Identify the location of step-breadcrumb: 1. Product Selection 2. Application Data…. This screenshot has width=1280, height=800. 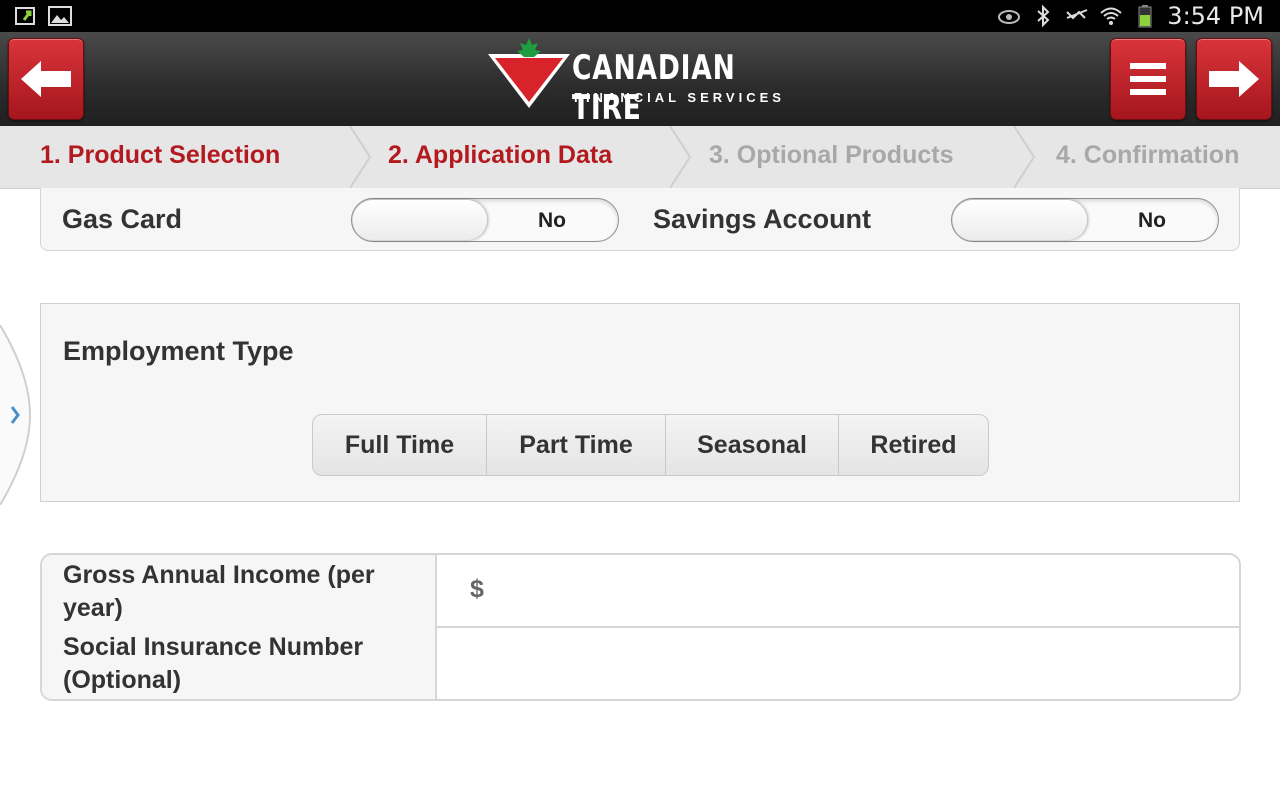
(640, 157).